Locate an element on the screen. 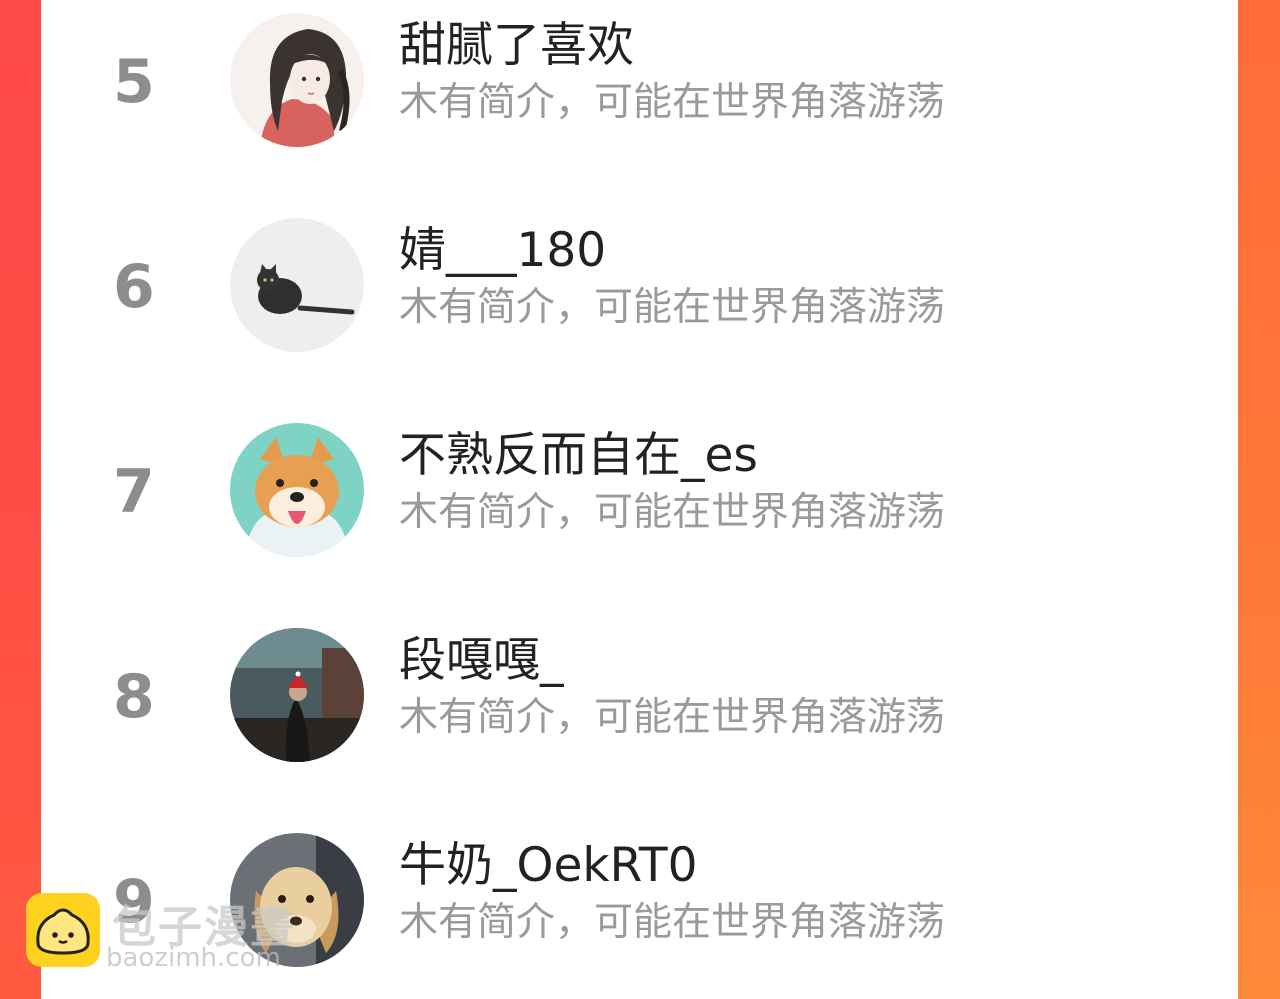 This screenshot has height=999, width=1280. user-name: 段嘎嘎_ is located at coordinates (481, 661).